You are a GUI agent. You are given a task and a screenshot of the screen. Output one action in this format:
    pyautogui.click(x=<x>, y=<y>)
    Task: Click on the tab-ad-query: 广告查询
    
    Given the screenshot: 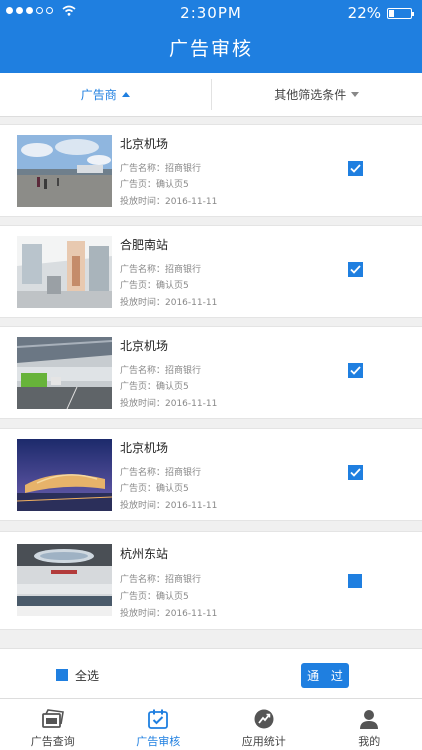 What is the action you would take?
    pyautogui.click(x=53, y=724)
    